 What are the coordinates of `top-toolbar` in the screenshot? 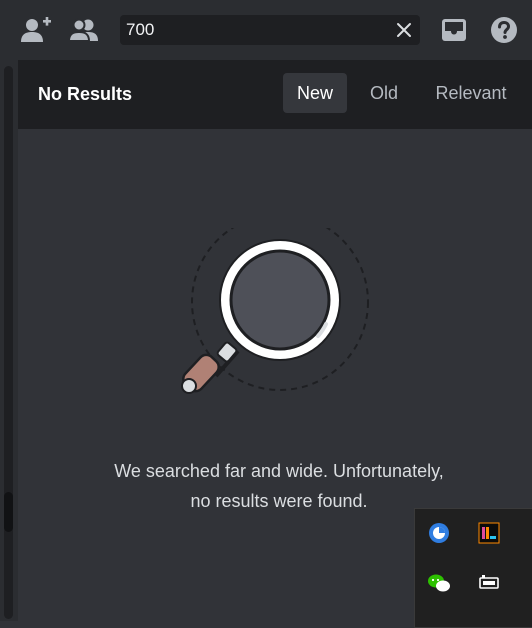 It's located at (266, 30).